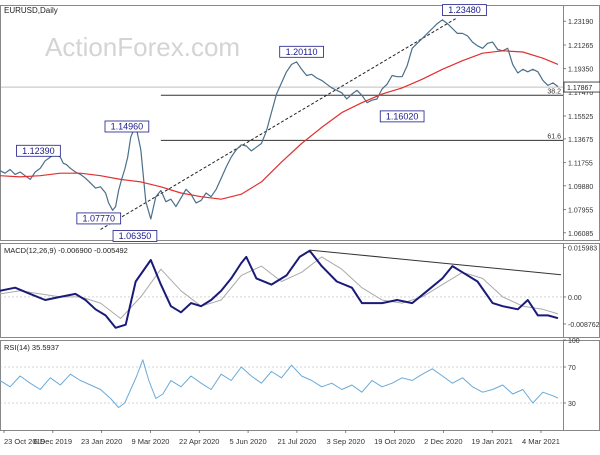 The image size is (600, 455). I want to click on macd-panel-title: MACD(12,26,9) -0.006900 -0.005492, so click(66, 250).